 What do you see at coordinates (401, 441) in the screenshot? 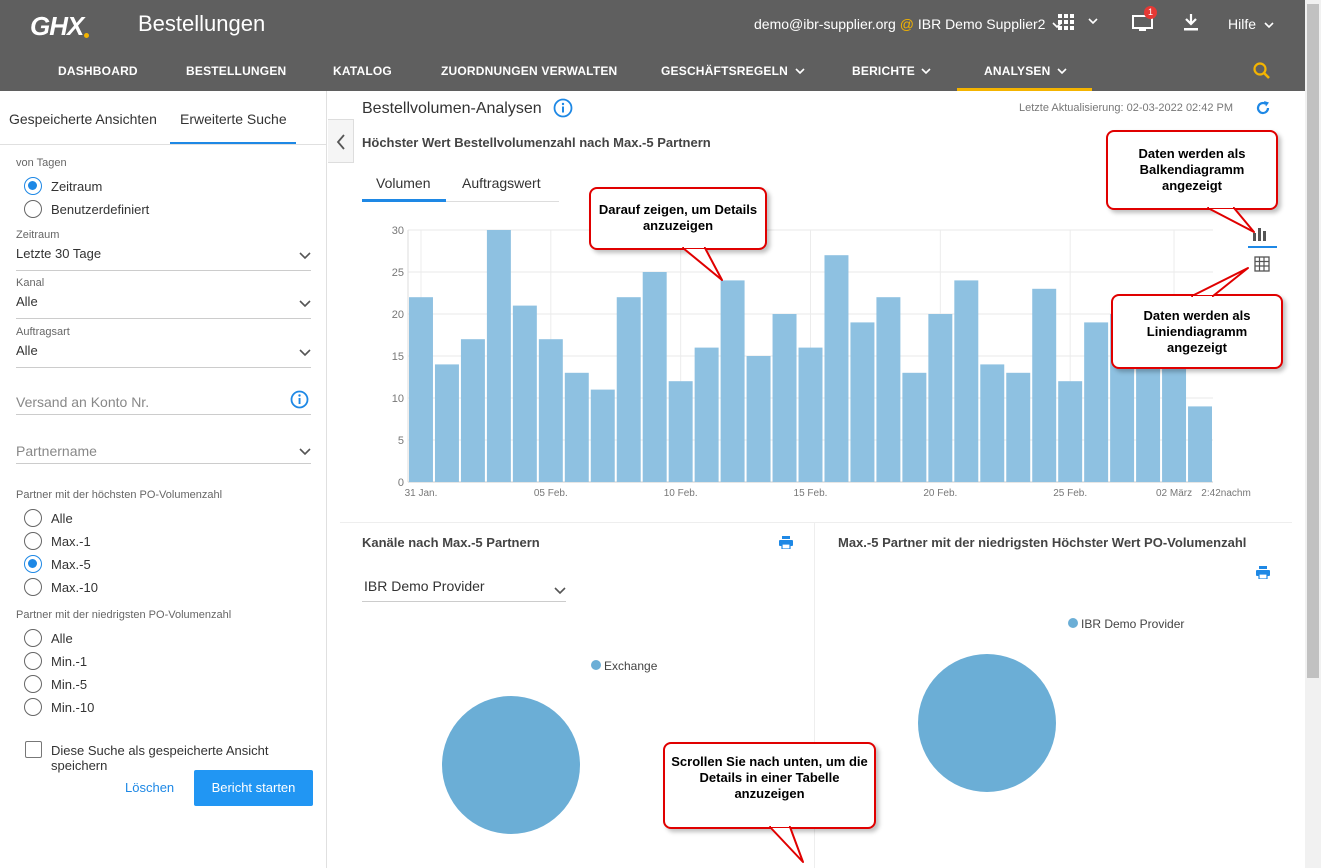
I see `y-tick-label: 5` at bounding box center [401, 441].